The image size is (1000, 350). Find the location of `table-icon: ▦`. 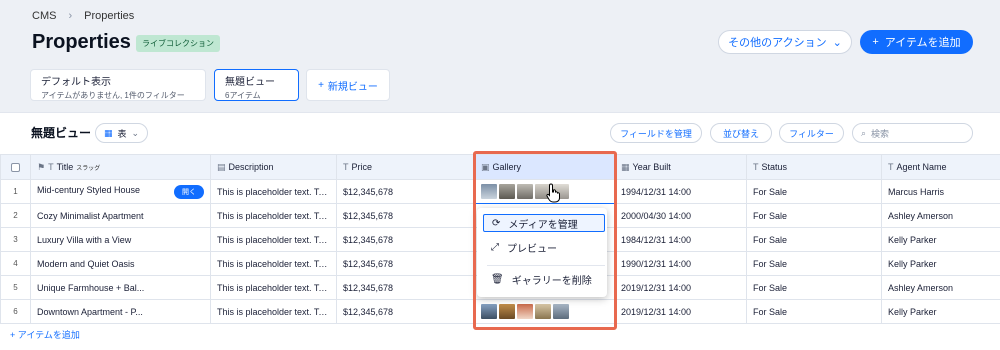

table-icon: ▦ is located at coordinates (108, 132).